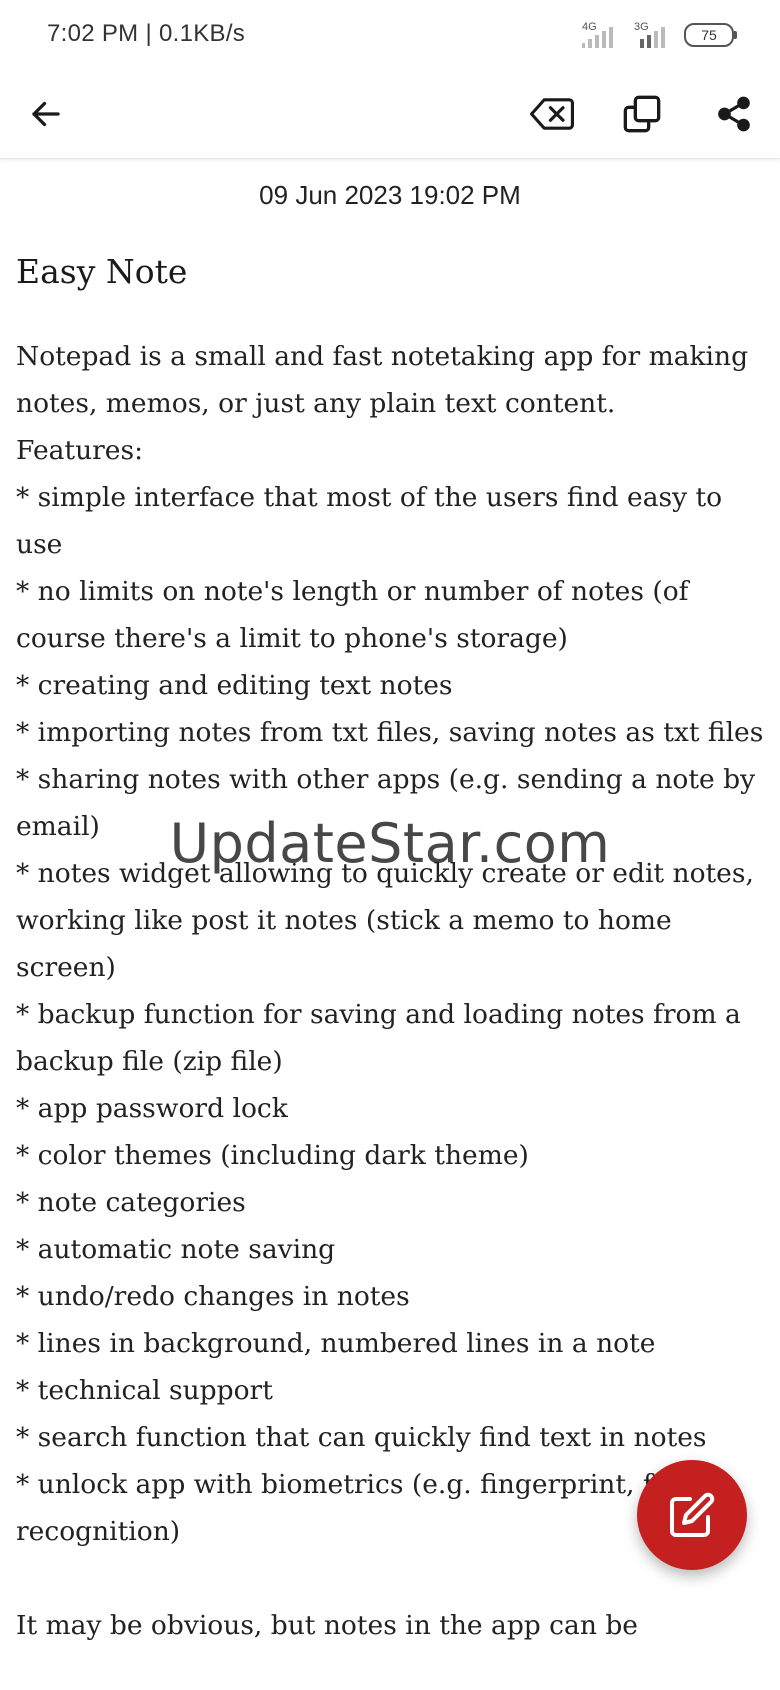 The width and height of the screenshot is (780, 1690). Describe the element at coordinates (390, 195) in the screenshot. I see `note-date: 09 Jun 2023 19:02 PM` at that location.